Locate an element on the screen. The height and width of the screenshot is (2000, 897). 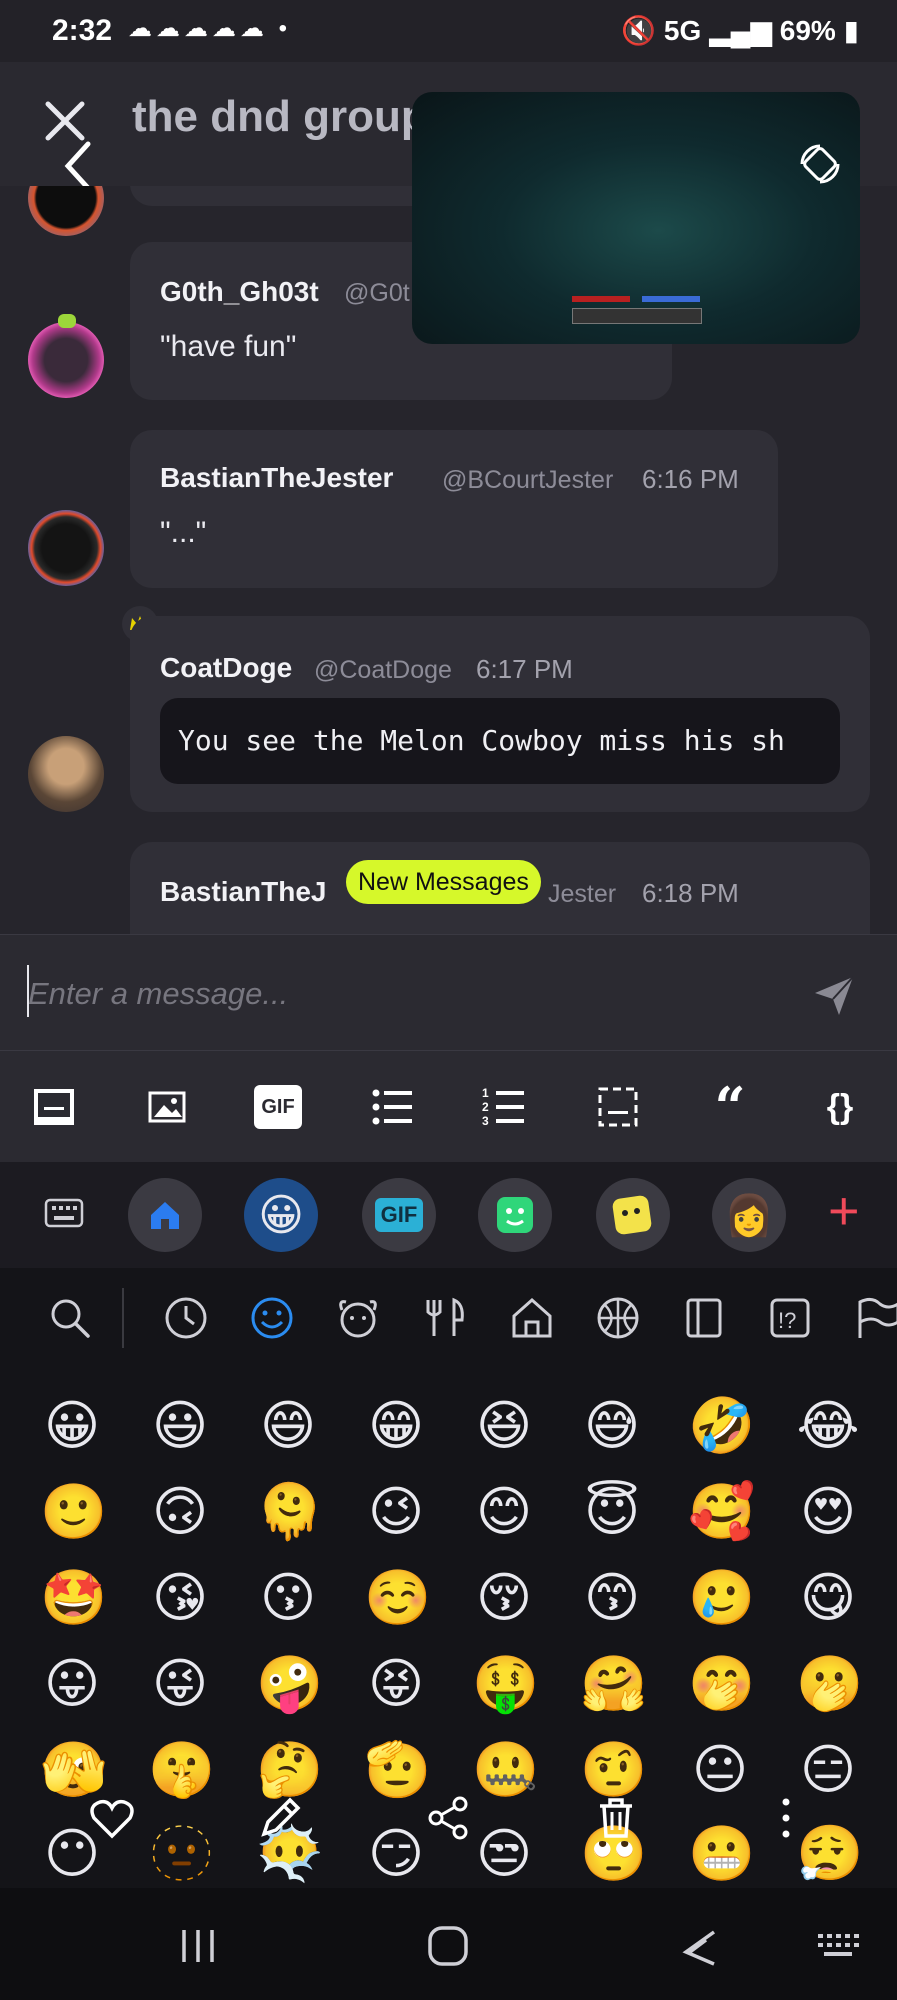
spoiler-icon is located at coordinates (54, 1107).